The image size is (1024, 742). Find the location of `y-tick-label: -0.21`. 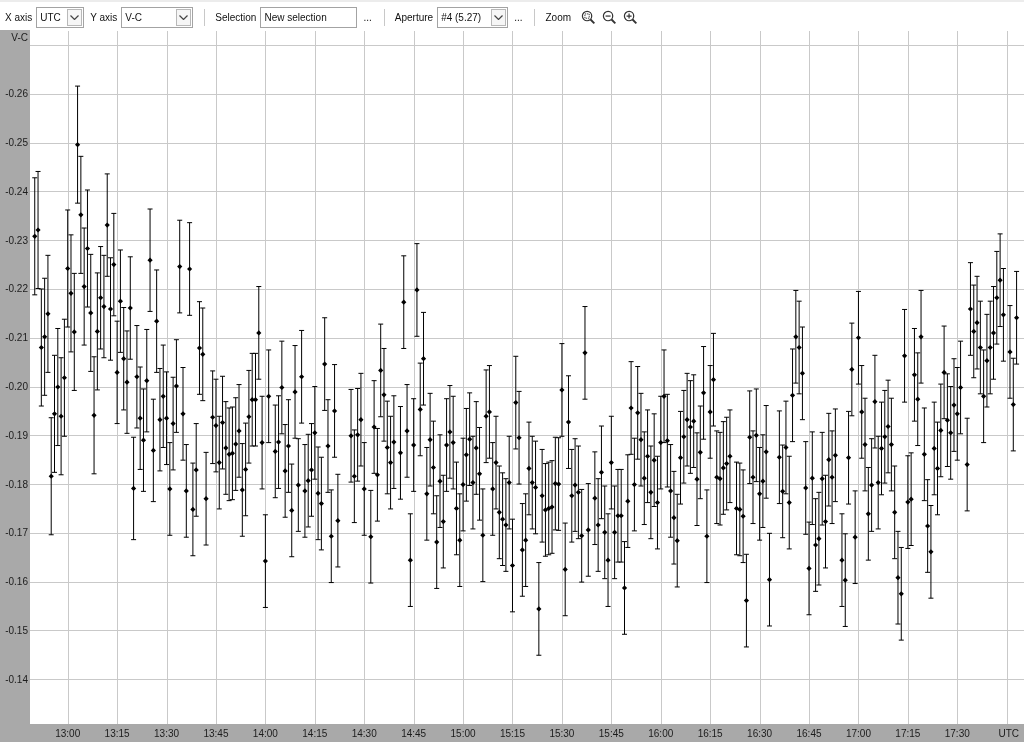

y-tick-label: -0.21 is located at coordinates (16, 338).